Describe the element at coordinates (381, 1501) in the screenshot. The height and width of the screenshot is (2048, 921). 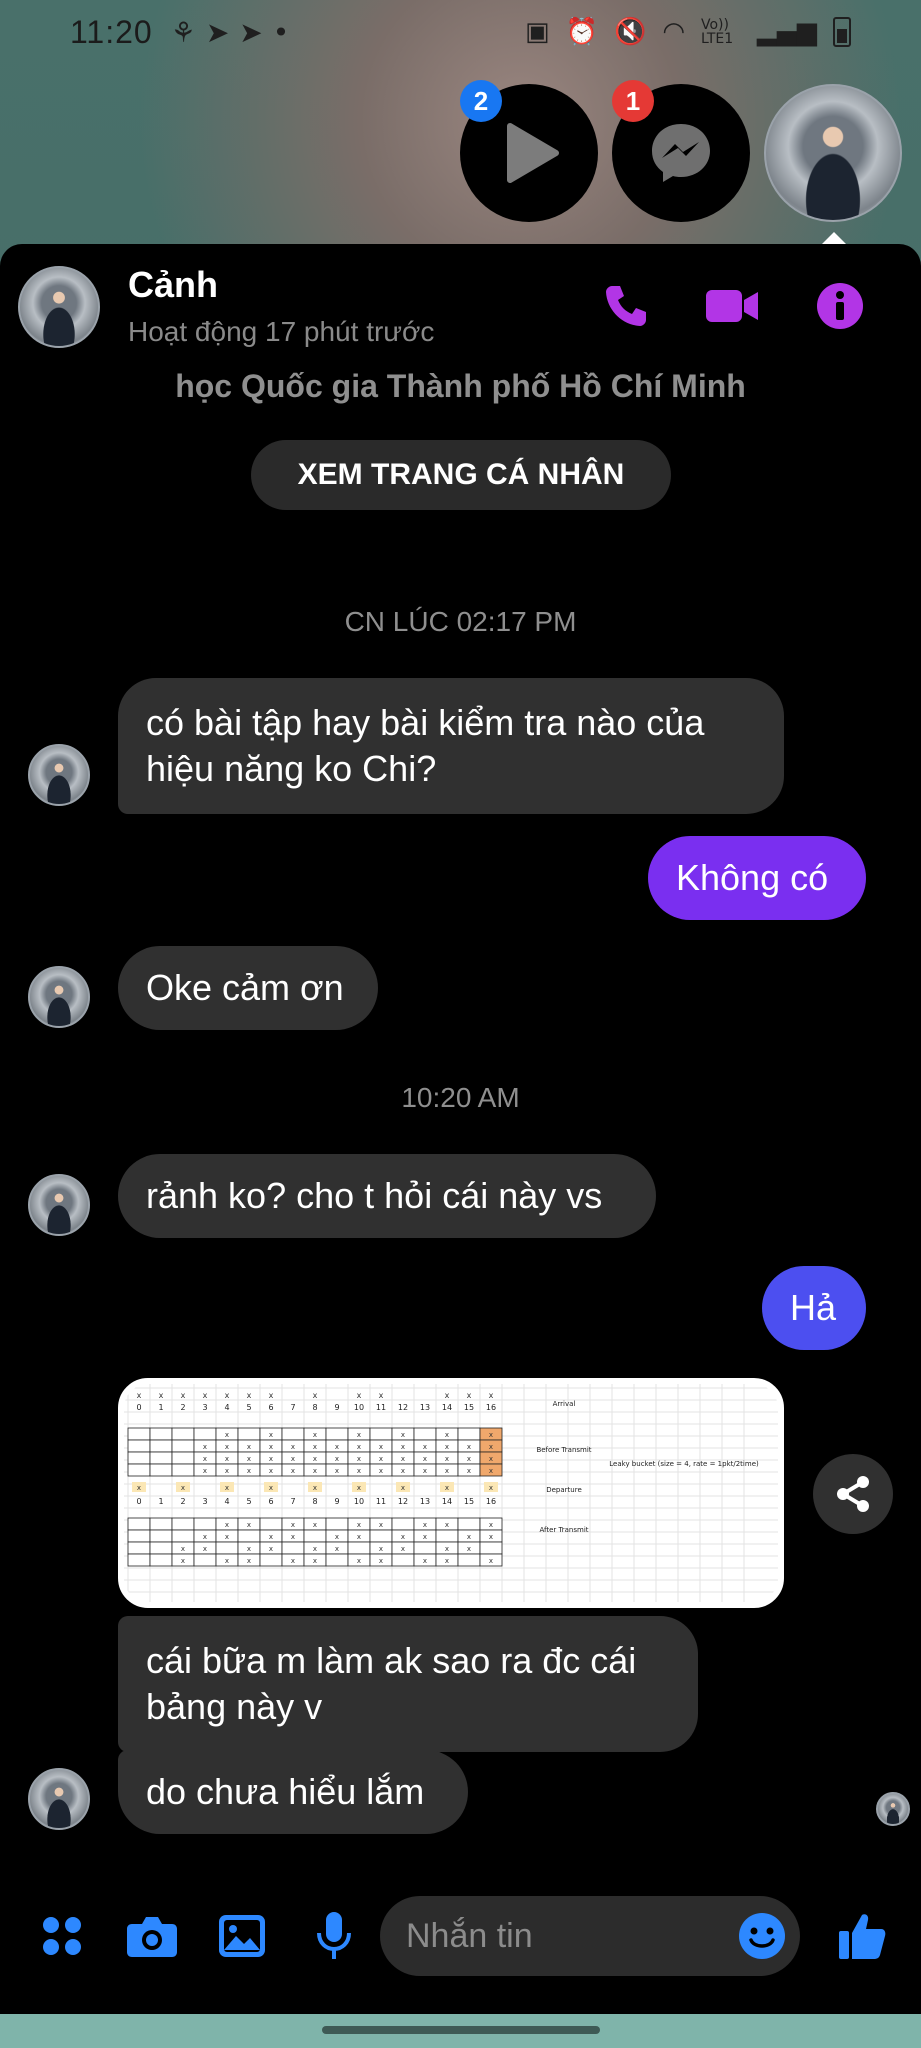
I see `column-number: 11` at that location.